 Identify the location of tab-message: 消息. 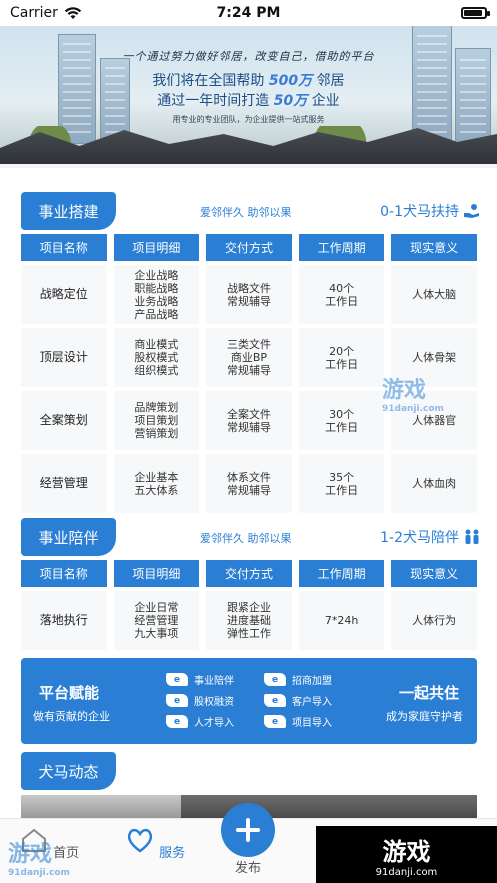
(341, 843).